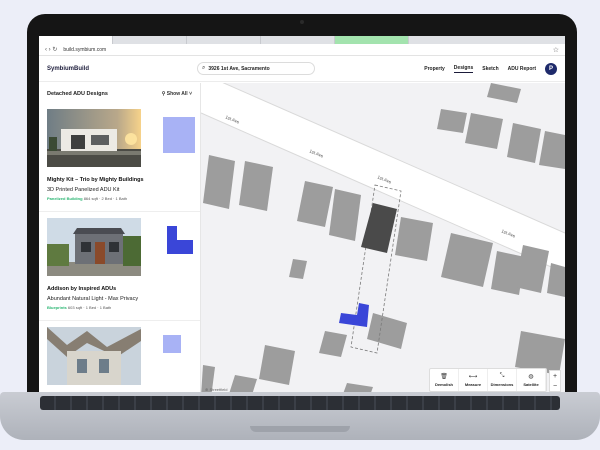 The image size is (600, 450). Describe the element at coordinates (119, 307) in the screenshot. I see `design-meta: Blueprints 603 sqft · 1 Bed · 1 Bath` at that location.